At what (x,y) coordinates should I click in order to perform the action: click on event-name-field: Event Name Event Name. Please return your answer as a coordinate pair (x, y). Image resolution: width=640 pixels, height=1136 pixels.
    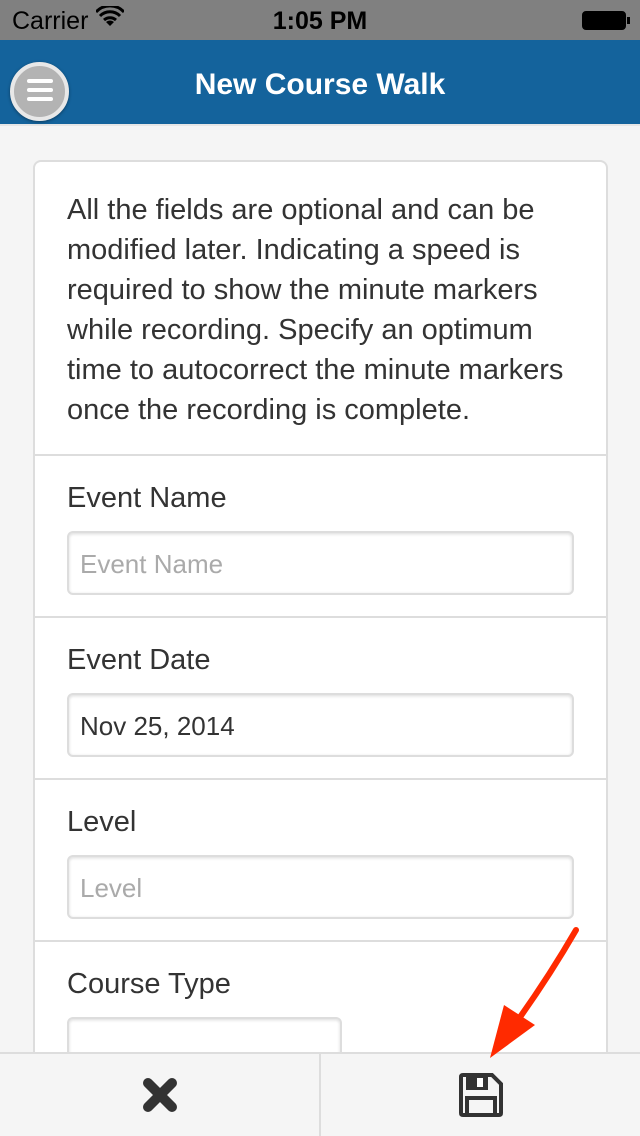
    Looking at the image, I should click on (320, 537).